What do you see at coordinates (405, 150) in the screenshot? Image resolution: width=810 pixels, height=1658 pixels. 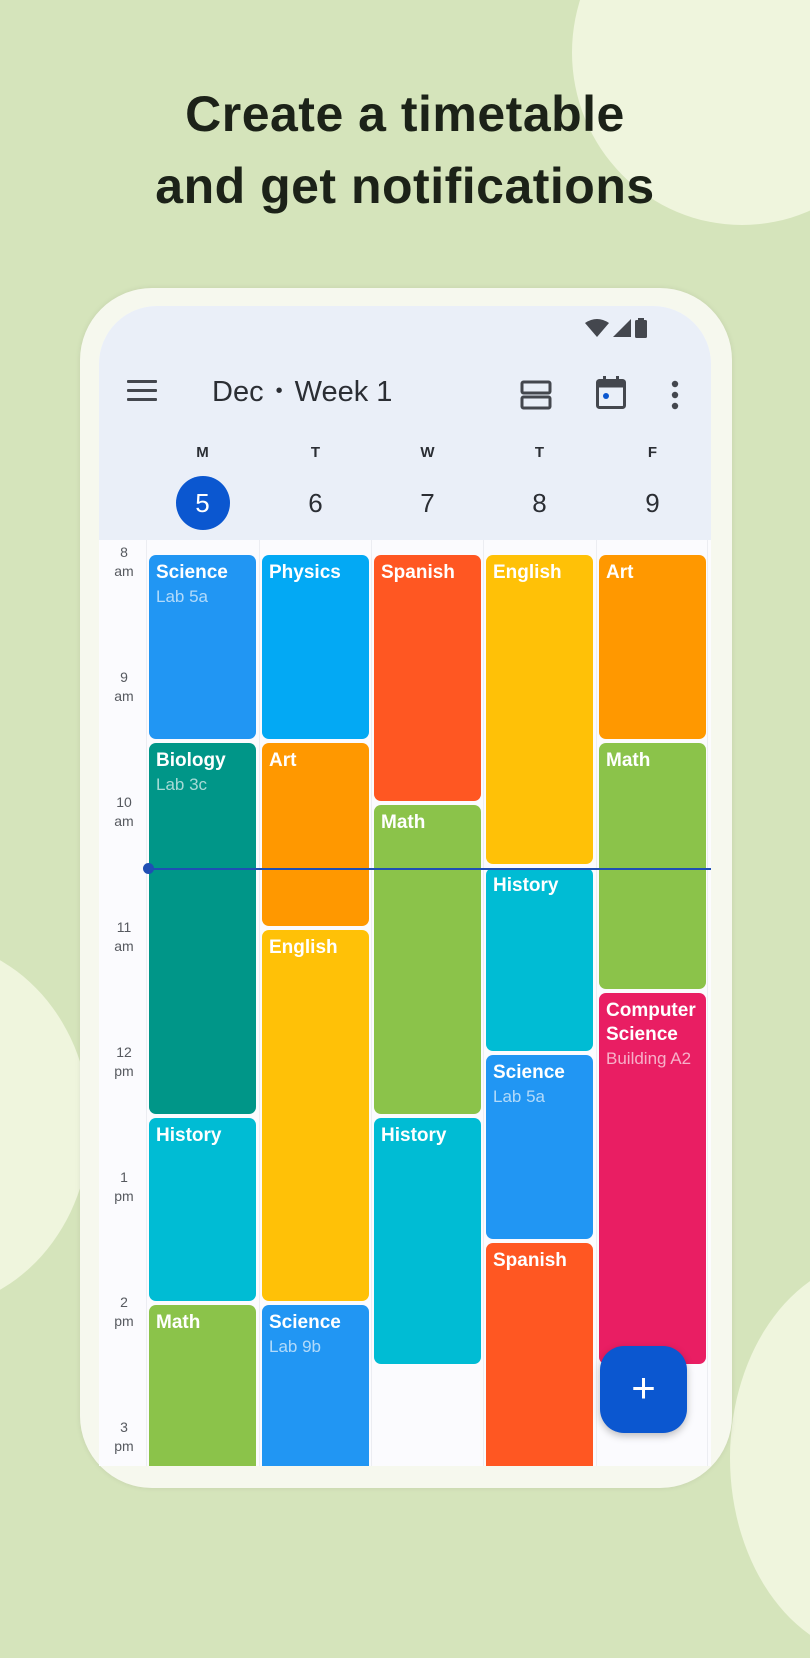 I see `headline: Create a timetable and get notifications` at bounding box center [405, 150].